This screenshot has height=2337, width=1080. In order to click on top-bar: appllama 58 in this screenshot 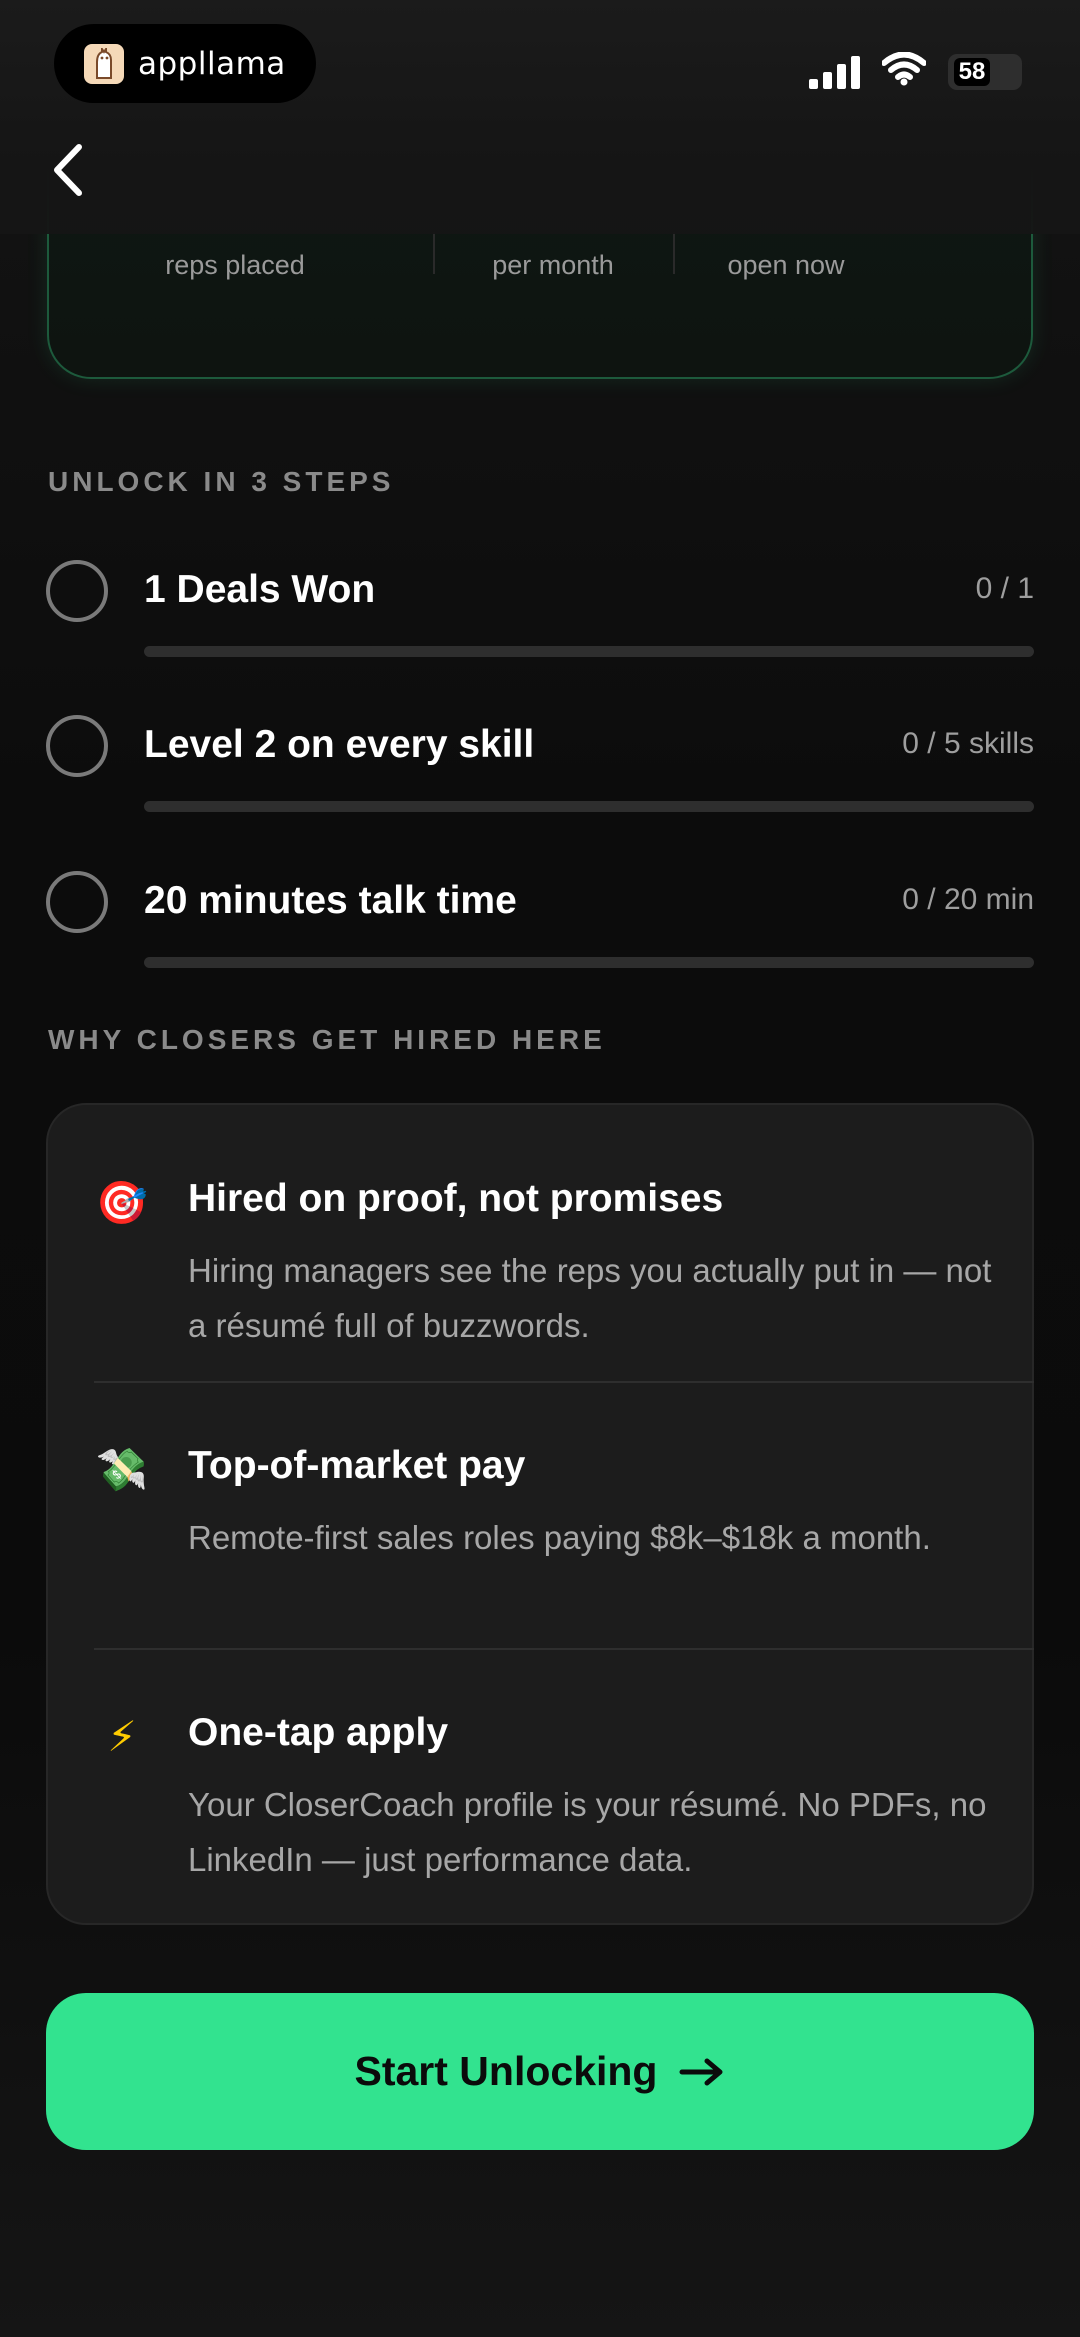, I will do `click(540, 117)`.